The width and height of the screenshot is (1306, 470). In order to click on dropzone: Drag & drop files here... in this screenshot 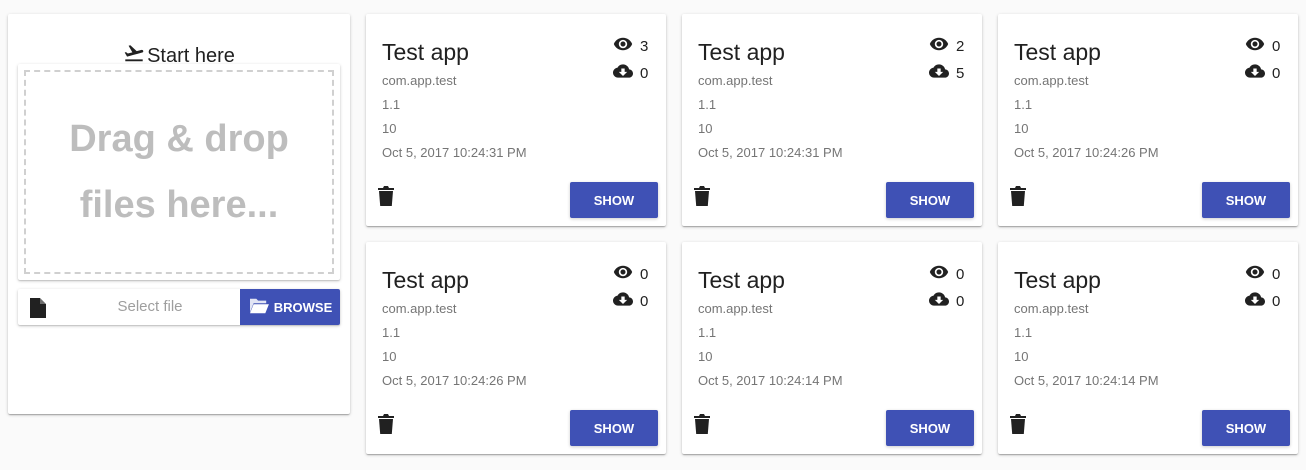, I will do `click(179, 172)`.